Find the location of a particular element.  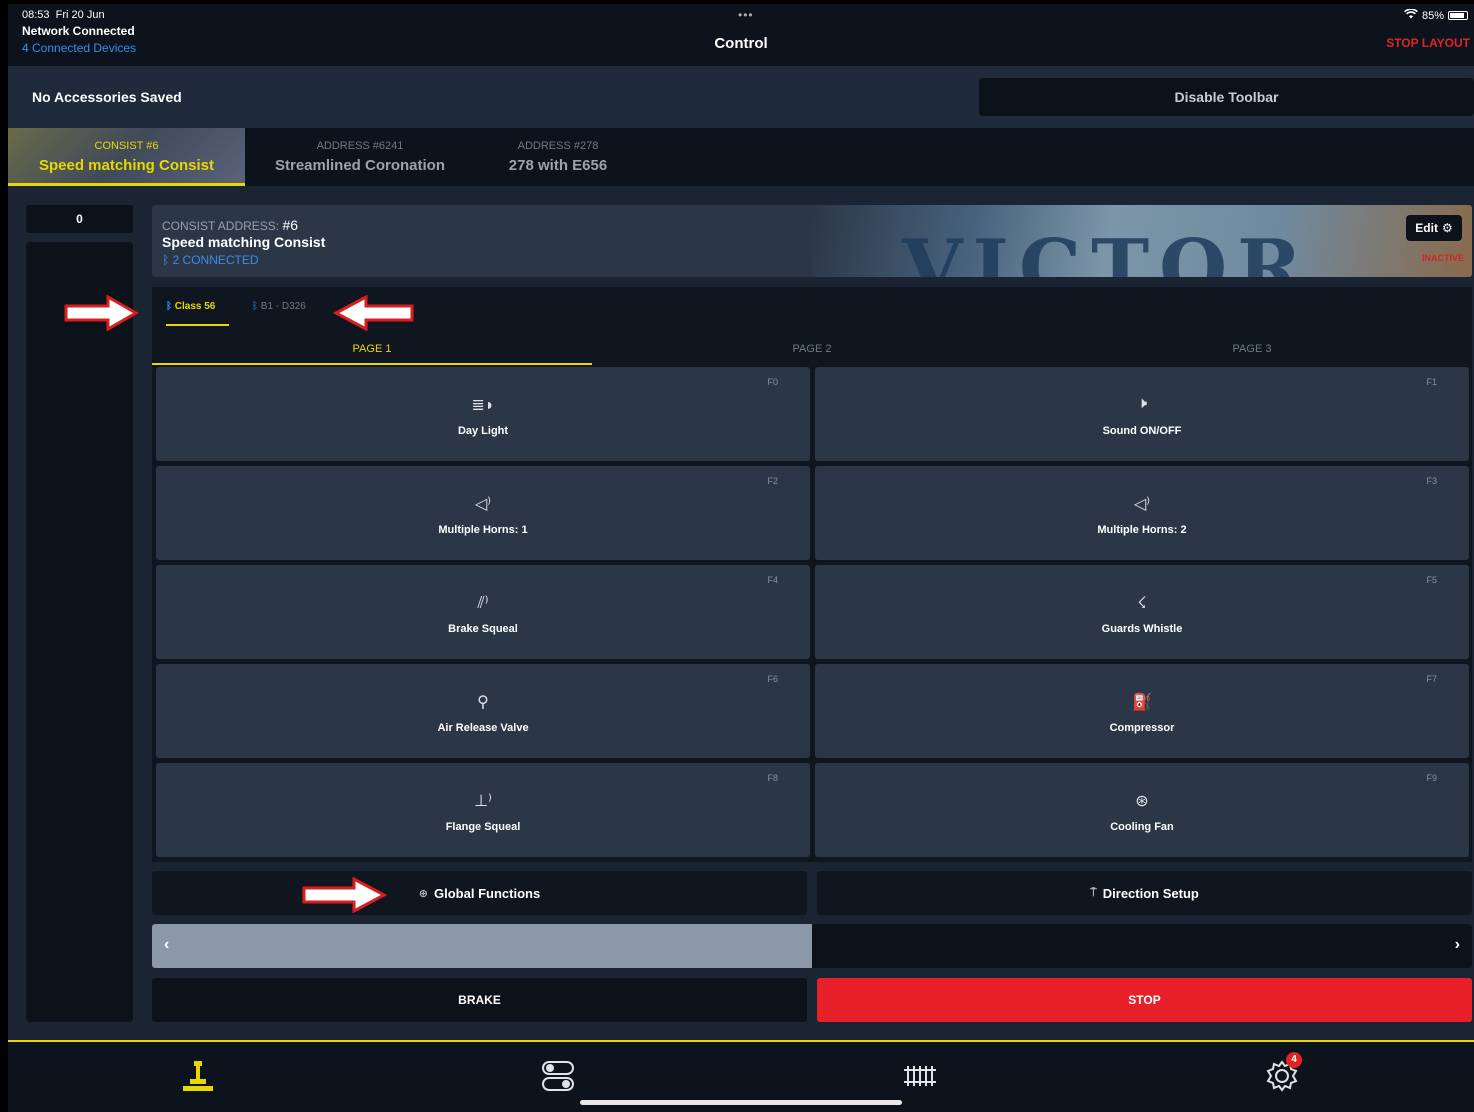

headlight-icon: ≣◗ is located at coordinates (483, 405).